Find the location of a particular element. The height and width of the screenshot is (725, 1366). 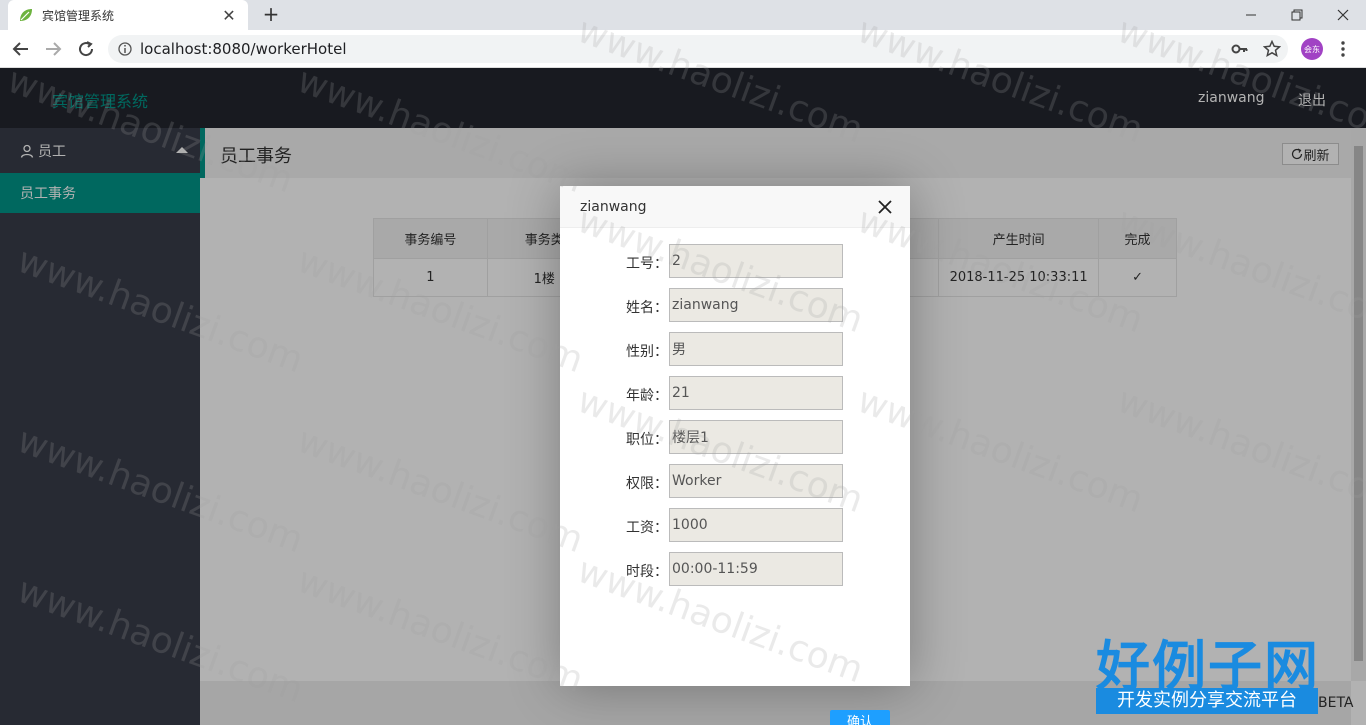

restore-button is located at coordinates (1297, 15).